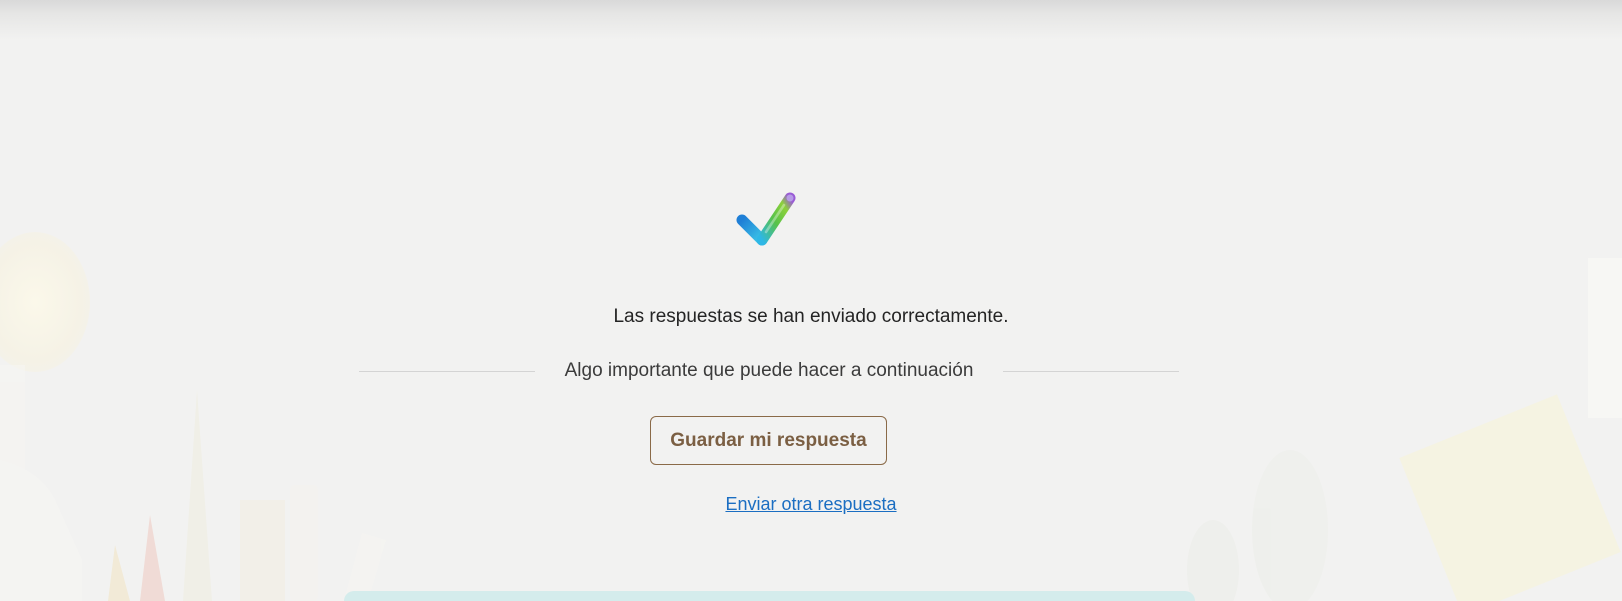 The image size is (1622, 601). What do you see at coordinates (766, 219) in the screenshot?
I see `checkmark-icon` at bounding box center [766, 219].